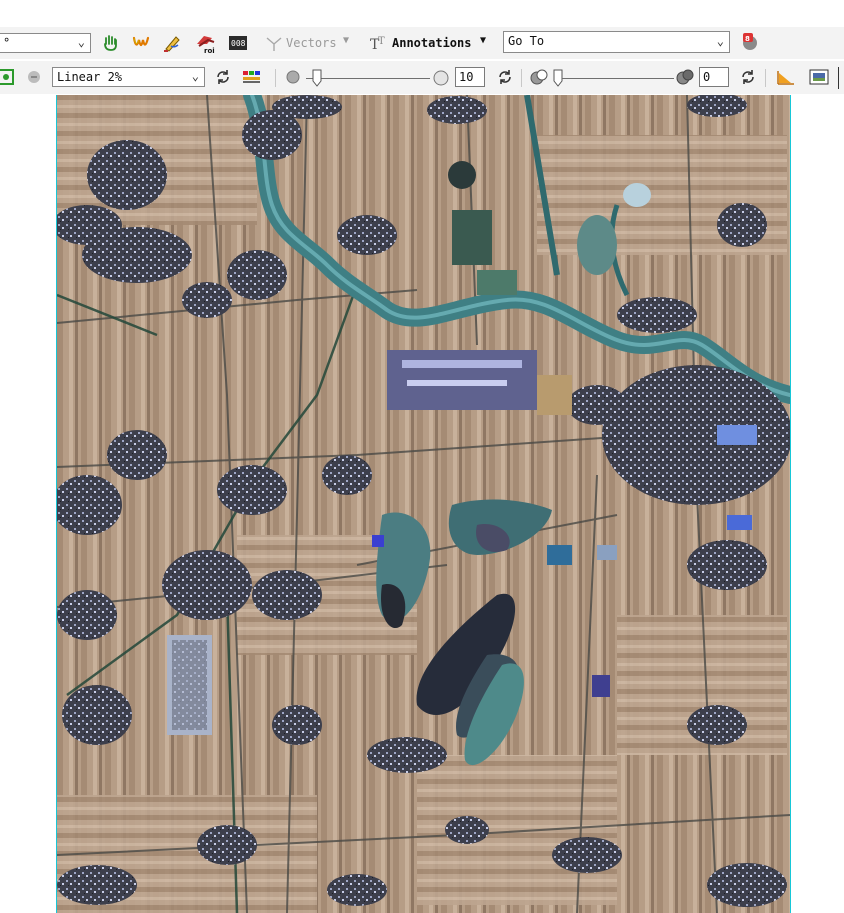  I want to click on transparency-max-icon, so click(685, 77).